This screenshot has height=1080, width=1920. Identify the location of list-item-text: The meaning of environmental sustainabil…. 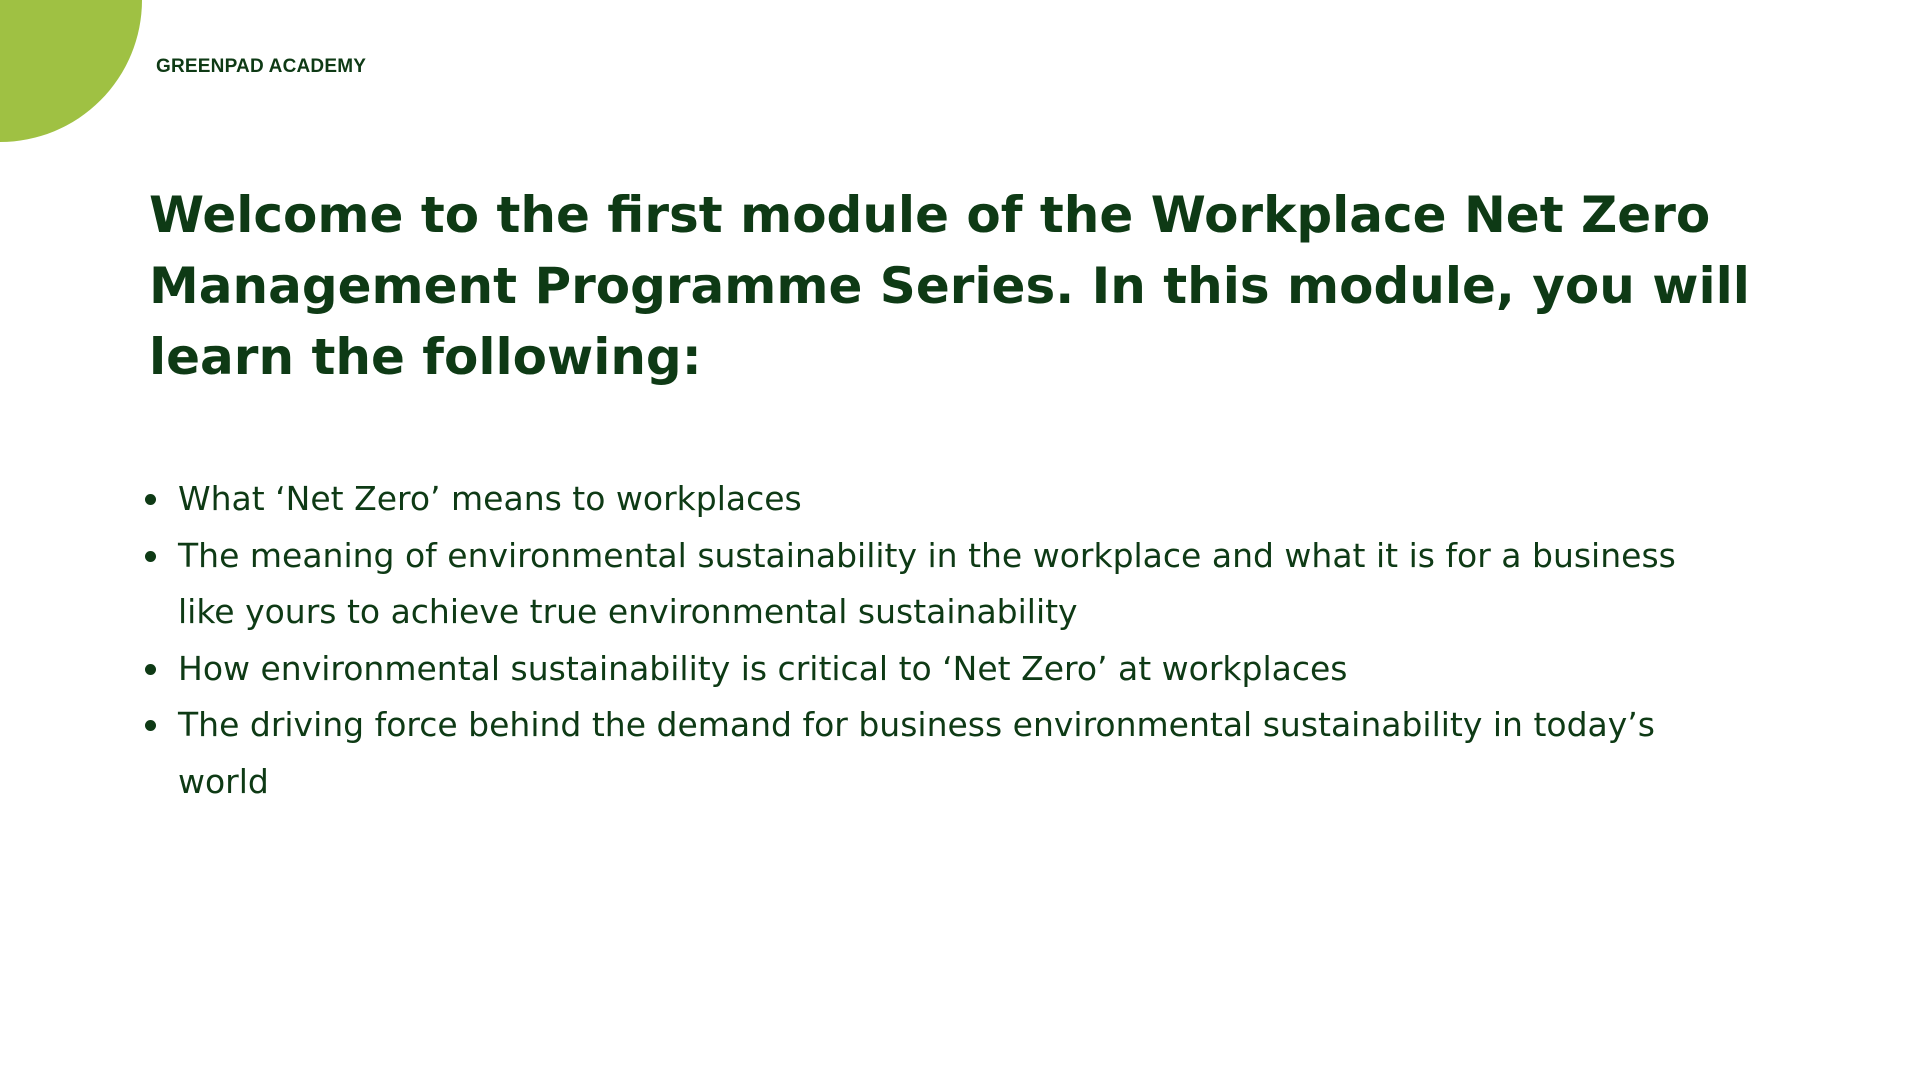
(927, 583).